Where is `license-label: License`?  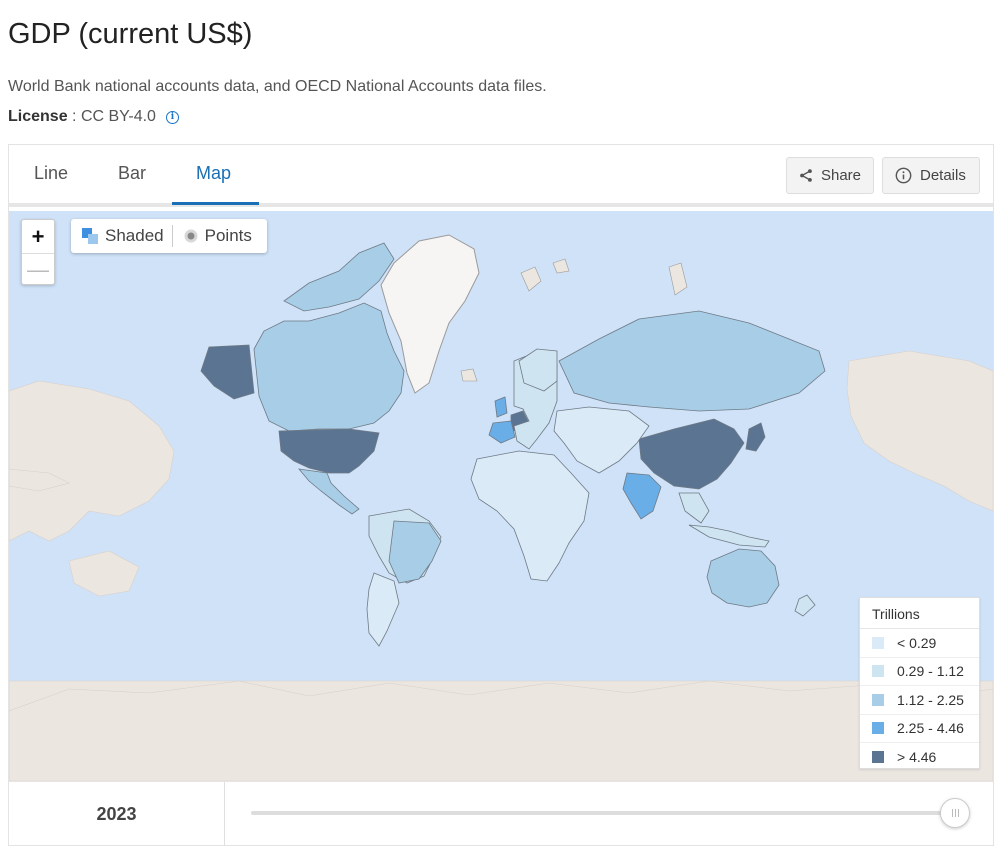
license-label: License is located at coordinates (38, 116).